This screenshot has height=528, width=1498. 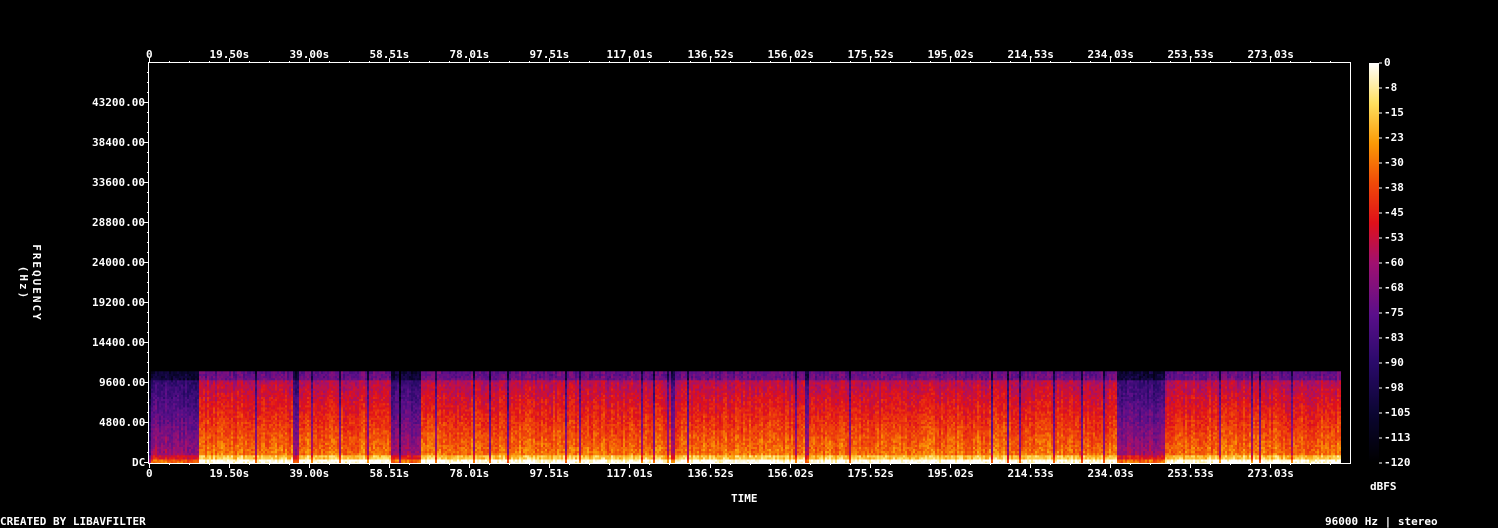 What do you see at coordinates (118, 183) in the screenshot?
I see `y-tick-label: 33600.00` at bounding box center [118, 183].